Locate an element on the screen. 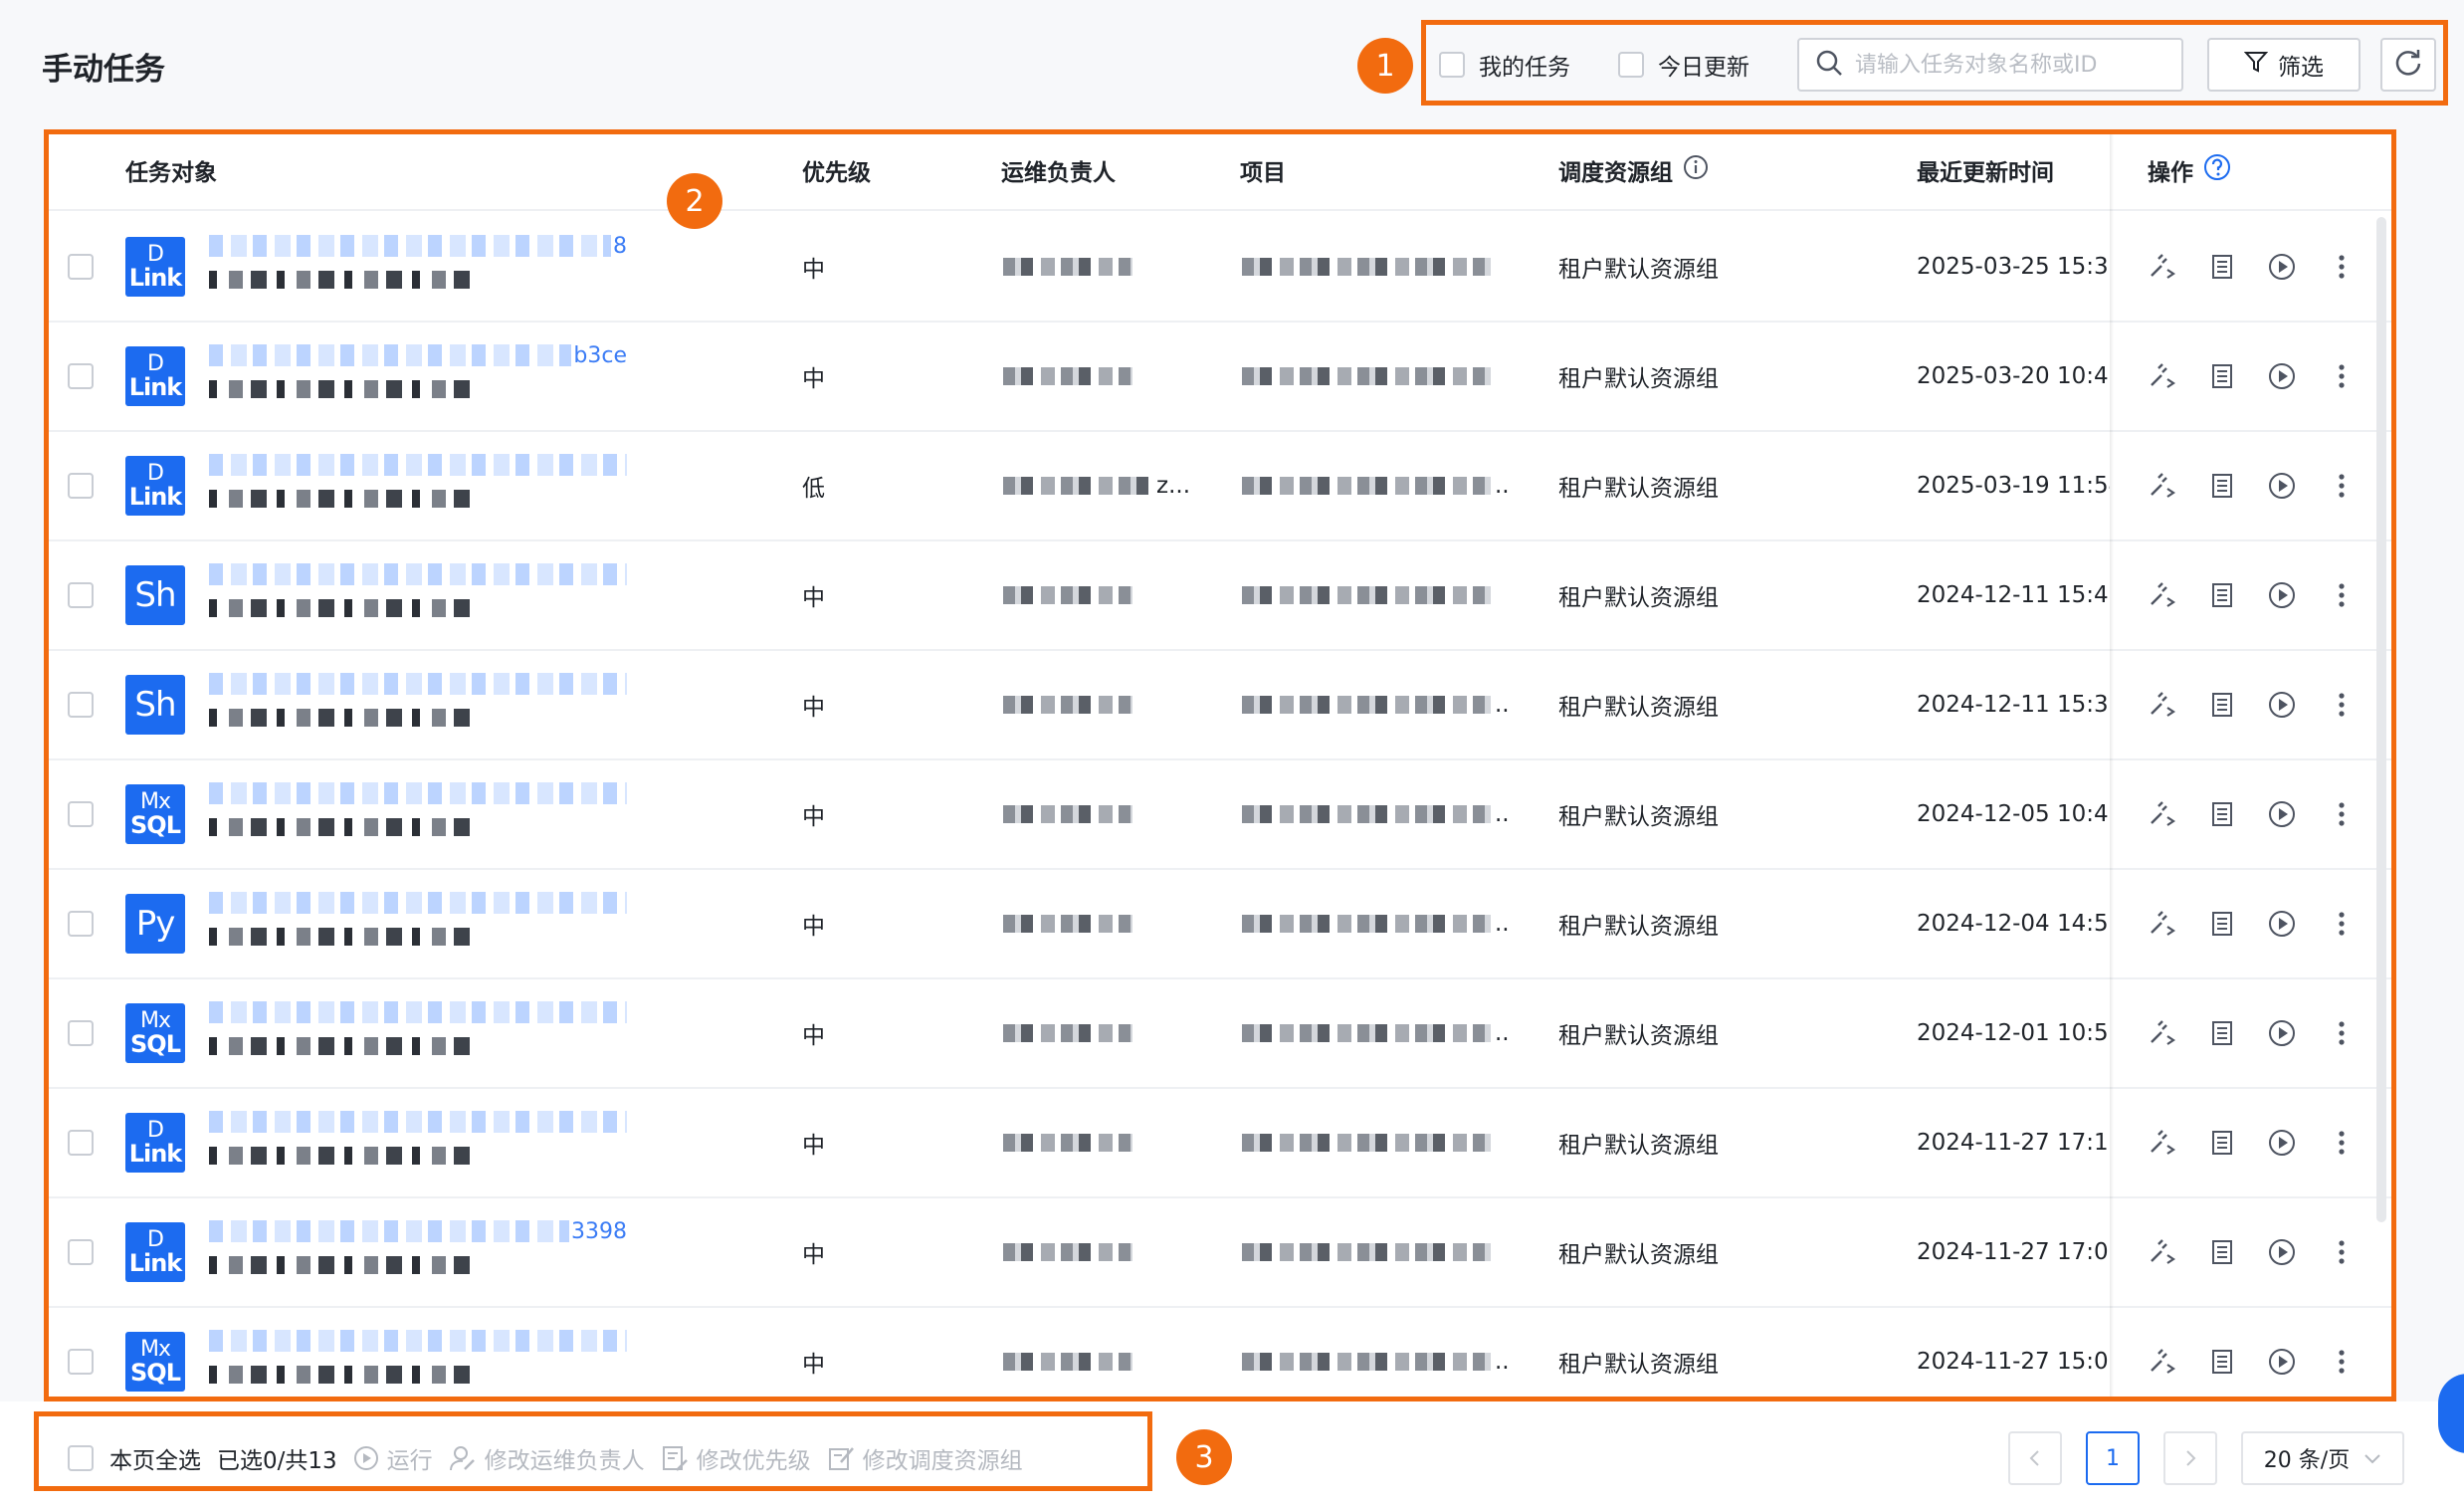 This screenshot has width=2464, height=1507. my-tasks-checkbox-box is located at coordinates (1452, 65).